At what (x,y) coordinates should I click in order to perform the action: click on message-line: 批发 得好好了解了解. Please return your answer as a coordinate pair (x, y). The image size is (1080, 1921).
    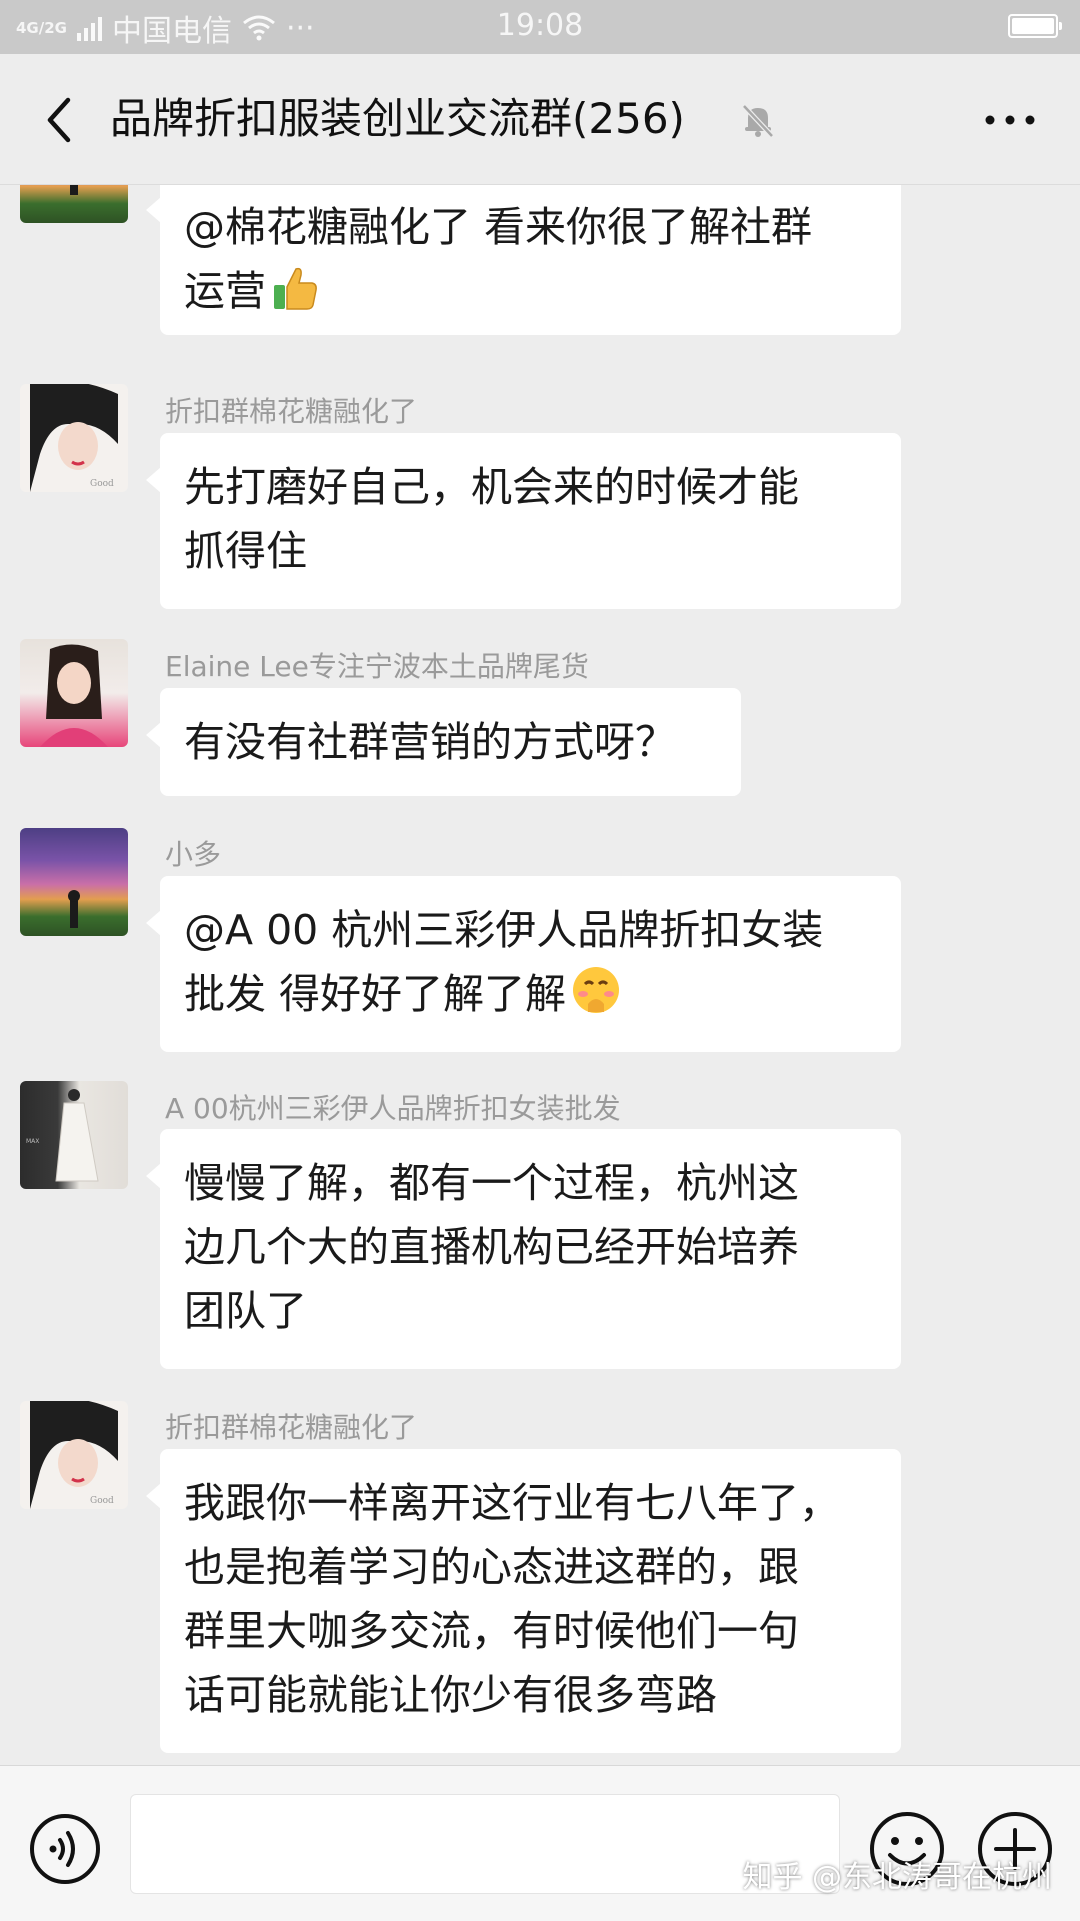
    Looking at the image, I should click on (530, 994).